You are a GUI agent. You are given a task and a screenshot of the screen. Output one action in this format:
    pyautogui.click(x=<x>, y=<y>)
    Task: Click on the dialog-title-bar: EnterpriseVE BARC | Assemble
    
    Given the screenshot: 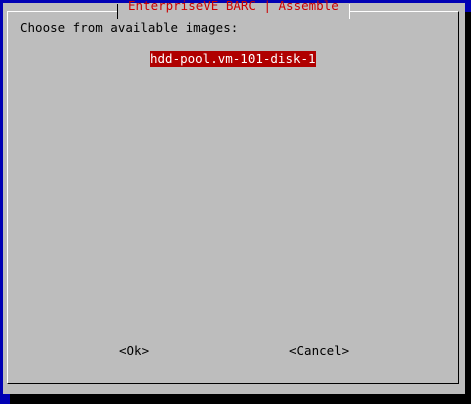 What is the action you would take?
    pyautogui.click(x=233, y=9)
    